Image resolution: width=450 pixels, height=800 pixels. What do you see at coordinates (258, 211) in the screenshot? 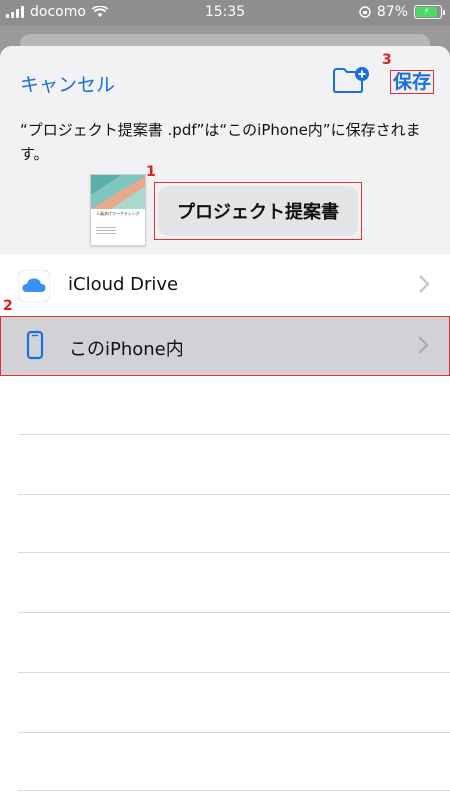
I see `filename-field: プロジェクト提案書` at bounding box center [258, 211].